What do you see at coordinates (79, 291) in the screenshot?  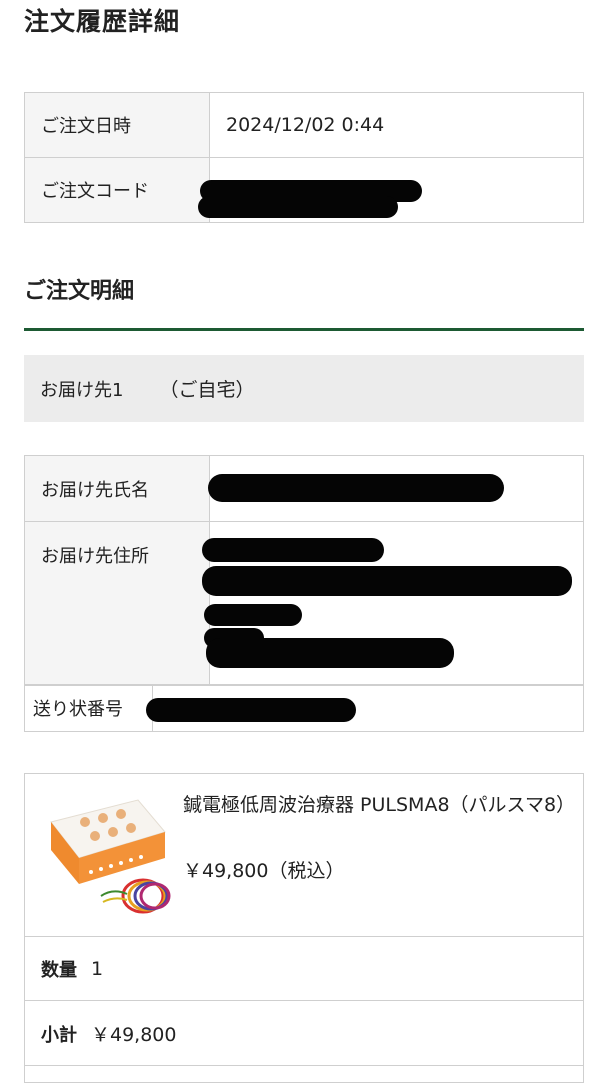 I see `section-title: ご注文明細` at bounding box center [79, 291].